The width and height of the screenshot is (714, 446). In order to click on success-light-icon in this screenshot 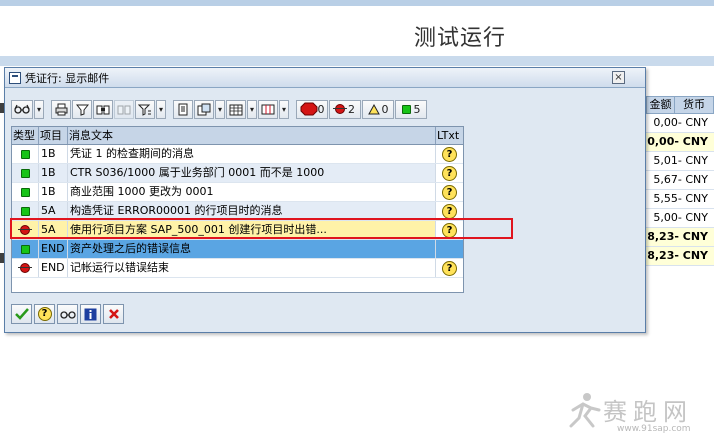, I will do `click(406, 109)`.